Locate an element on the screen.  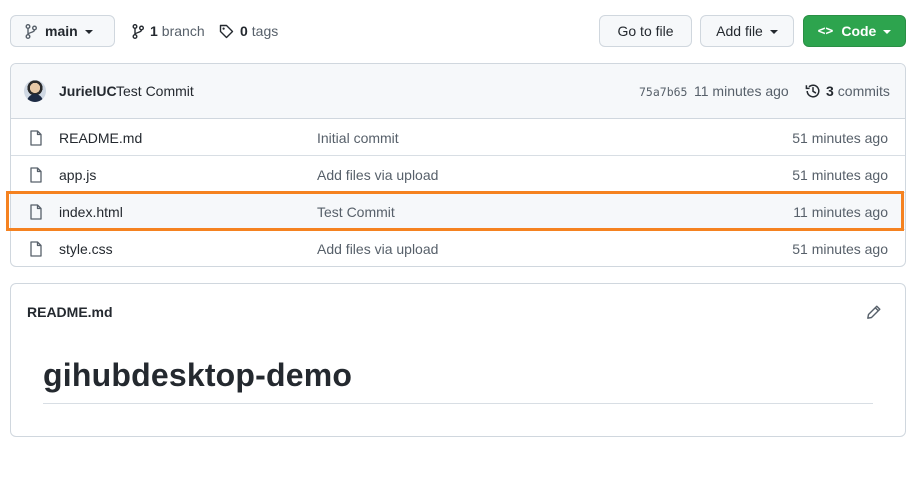
file-commit-link: Test Commit is located at coordinates (356, 212).